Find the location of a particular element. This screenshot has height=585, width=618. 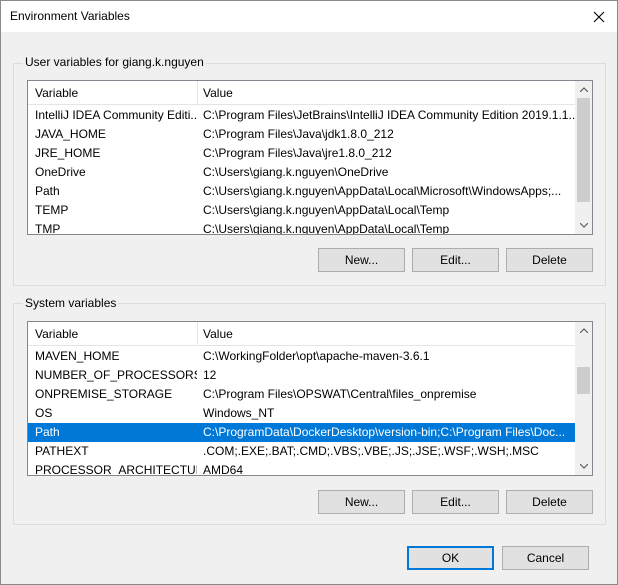

user-list-scrollbar is located at coordinates (583, 157).